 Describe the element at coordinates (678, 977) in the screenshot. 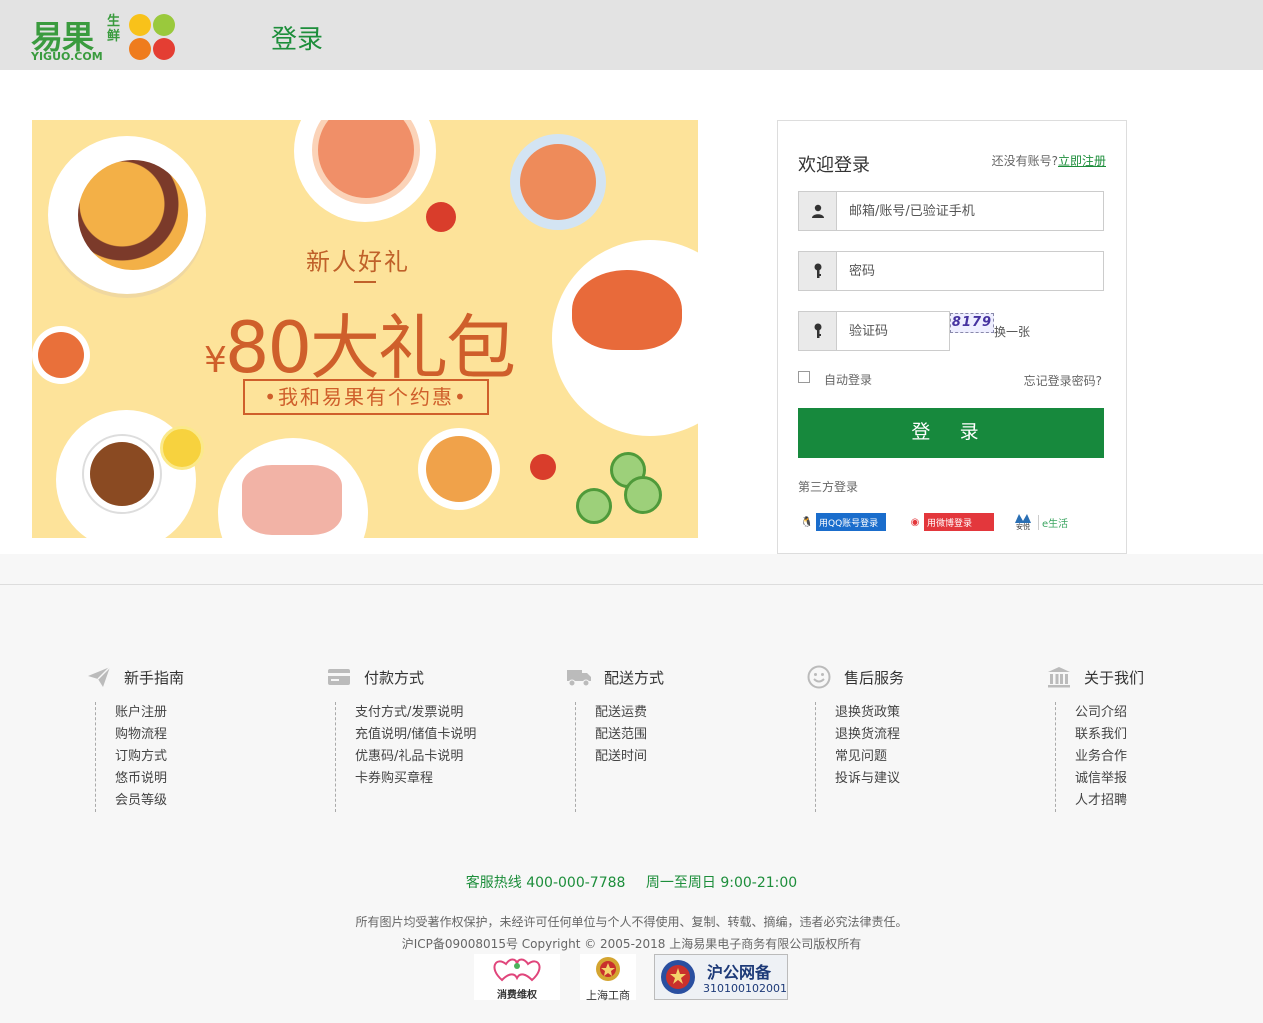

I see `police-emblem-icon` at that location.